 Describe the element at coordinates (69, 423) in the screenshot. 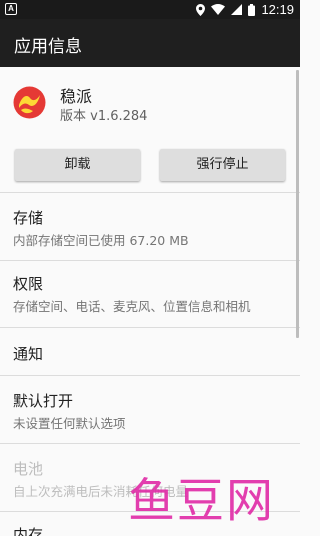

I see `open-by-default-row-subtitle: 未设置任何默认选项` at that location.